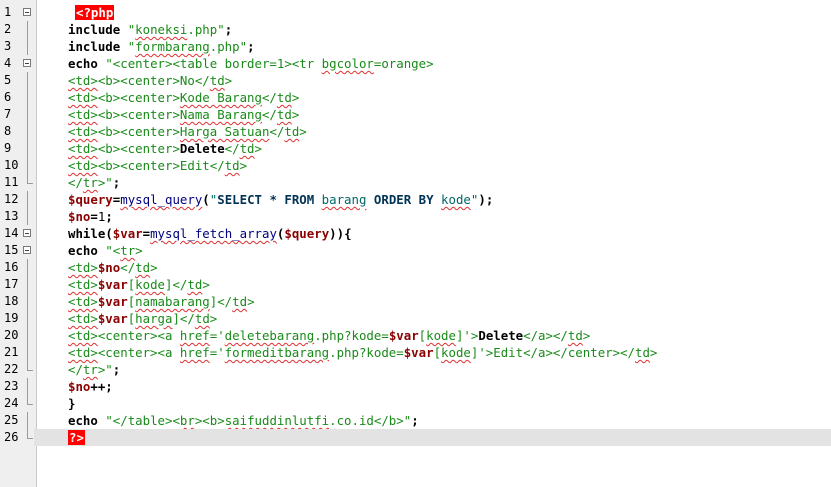  I want to click on code-text: while($var=mysql_fetch_array($query)){, so click(210, 233).